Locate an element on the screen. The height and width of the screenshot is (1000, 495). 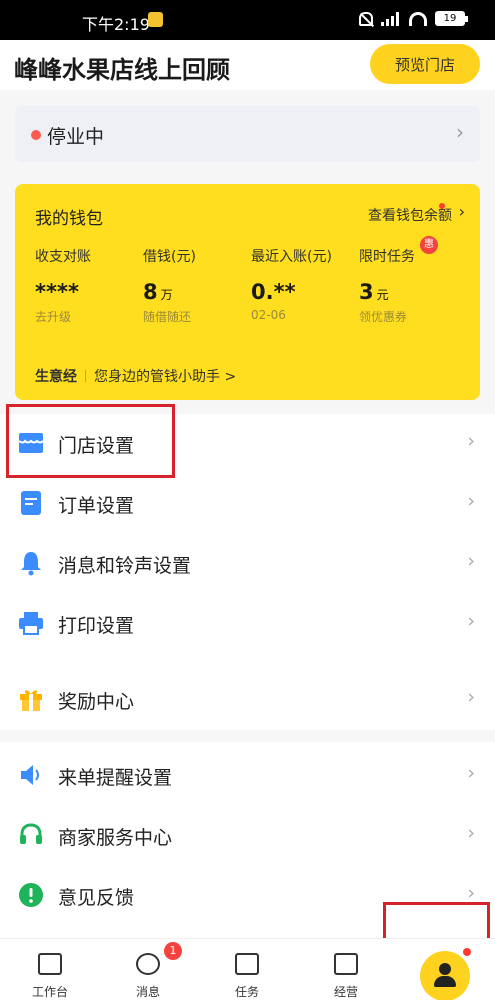
bell-icon is located at coordinates (31, 564).